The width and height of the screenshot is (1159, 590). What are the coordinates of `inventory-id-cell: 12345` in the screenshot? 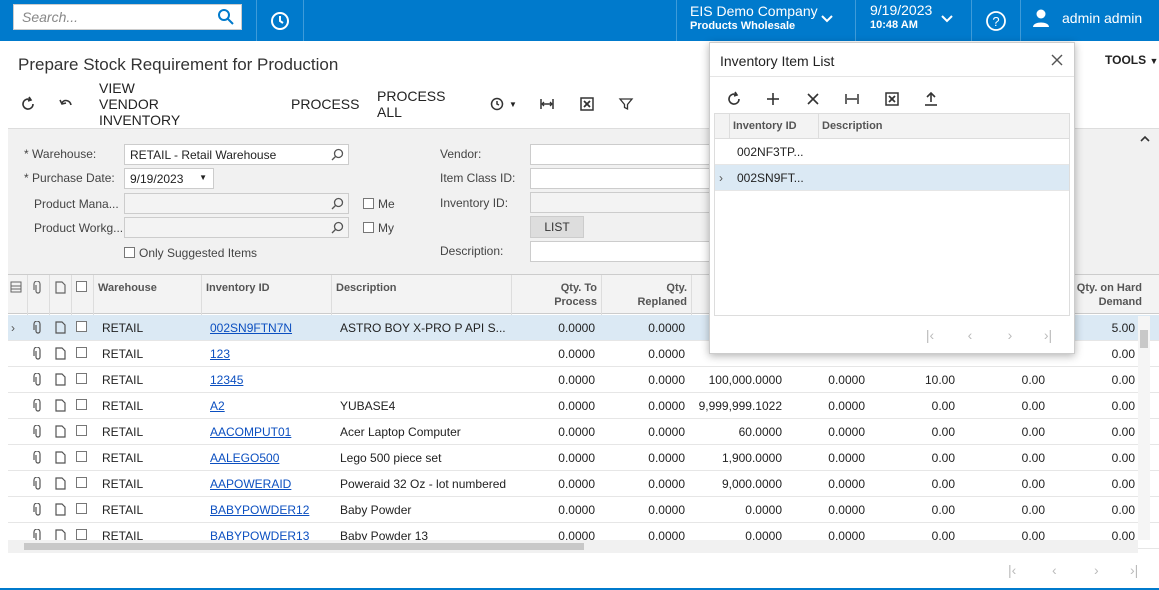 It's located at (270, 380).